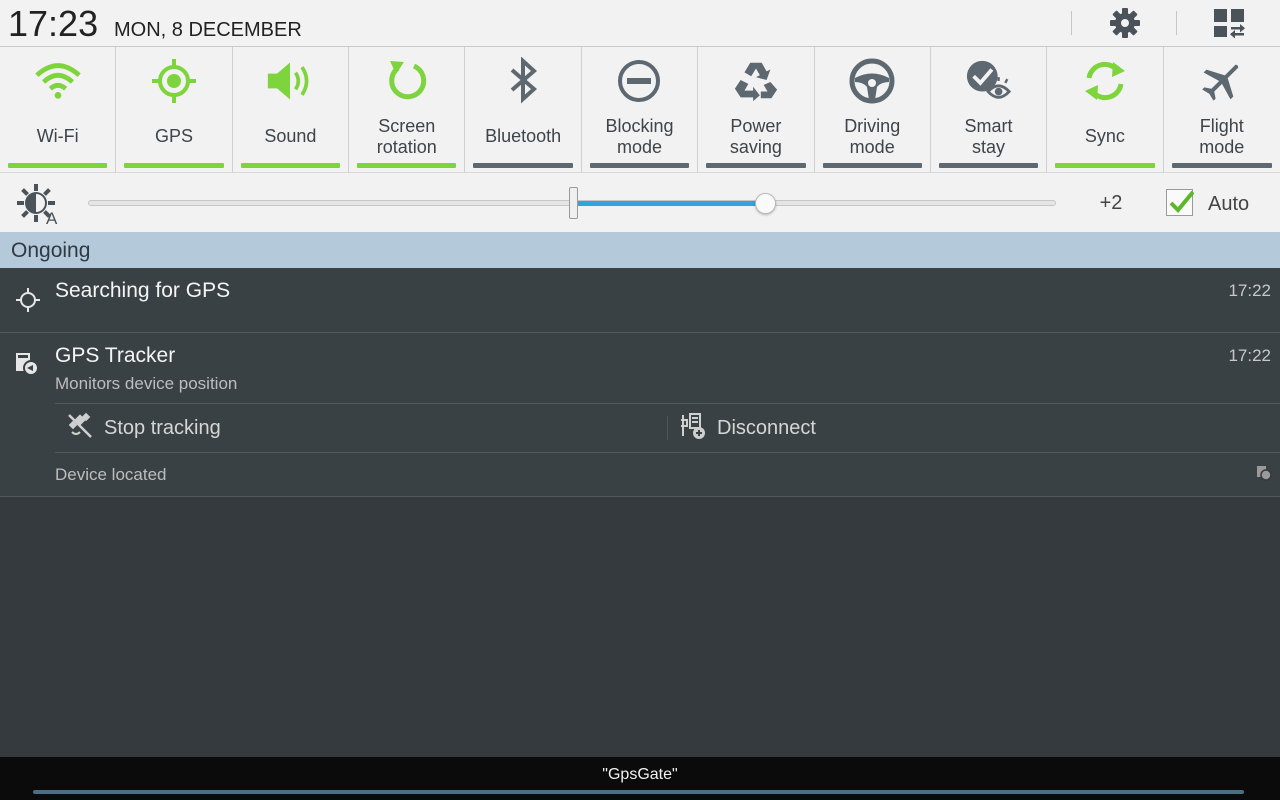 This screenshot has height=800, width=1280. What do you see at coordinates (143, 290) in the screenshot?
I see `notification-title: Searching for GPS` at bounding box center [143, 290].